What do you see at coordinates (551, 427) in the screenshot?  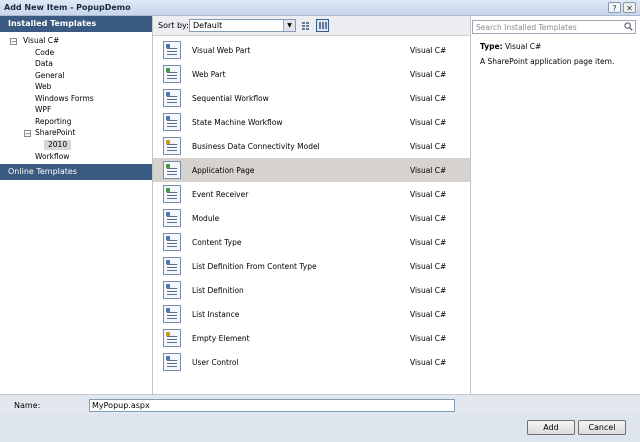 I see `add-button: Add` at bounding box center [551, 427].